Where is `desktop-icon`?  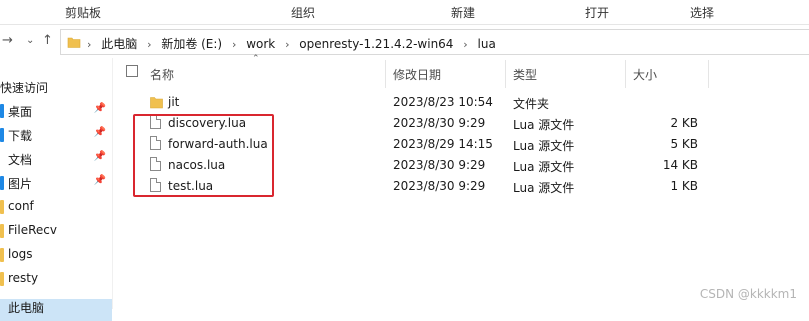
desktop-icon is located at coordinates (2, 111).